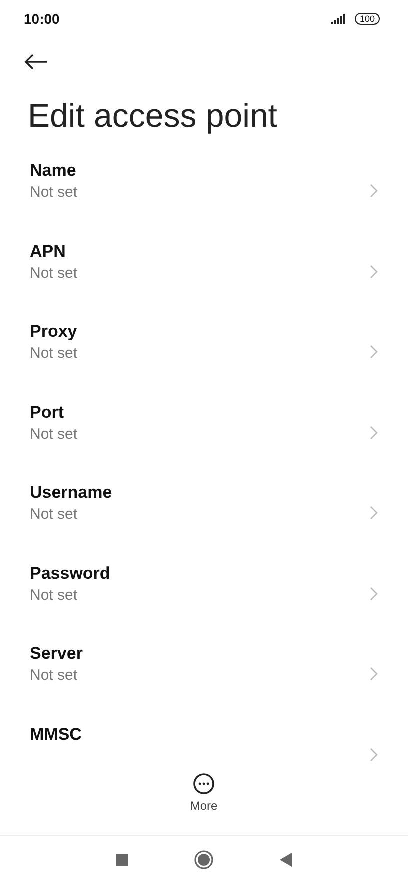  Describe the element at coordinates (71, 493) in the screenshot. I see `setting-label: Username` at that location.